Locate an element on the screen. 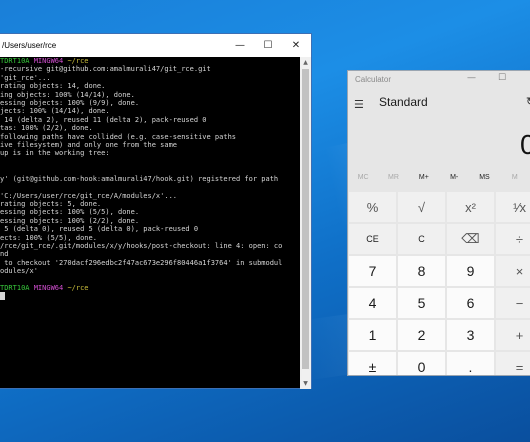 The height and width of the screenshot is (442, 530). clear-entry-key: CE is located at coordinates (372, 239).